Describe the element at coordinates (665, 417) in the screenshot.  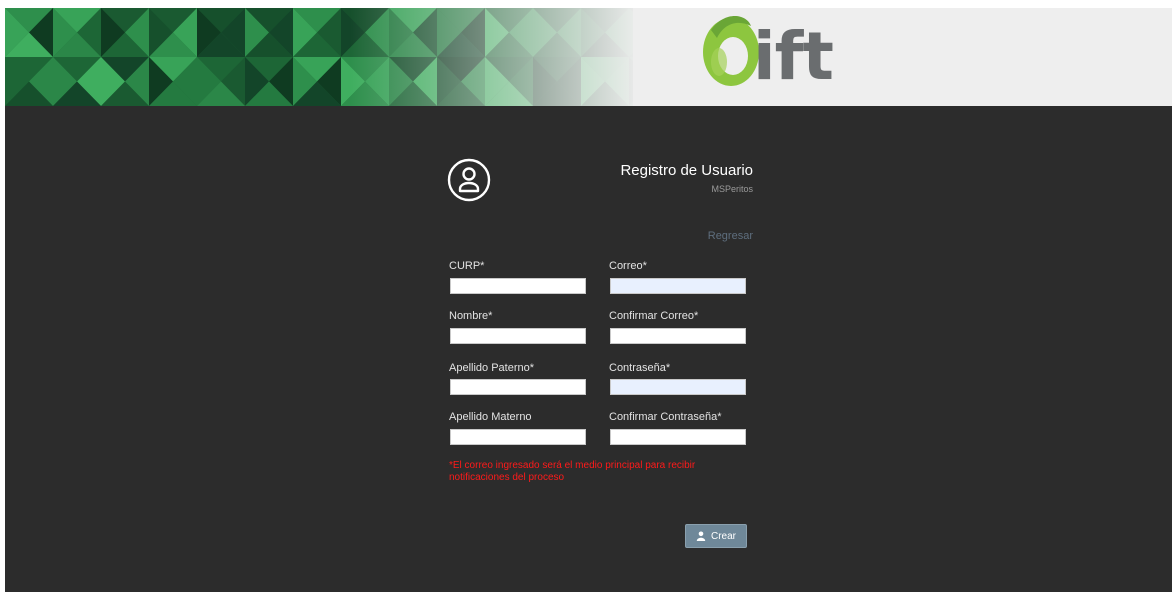
I see `confirmar-contrasena-label: Confirmar Contraseña*` at that location.